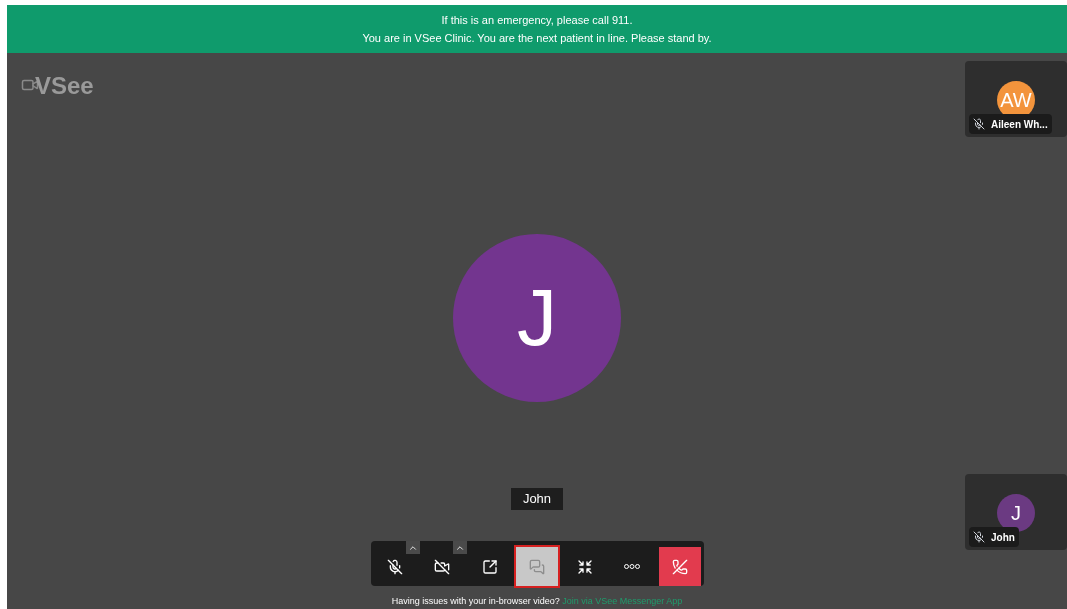  Describe the element at coordinates (394, 566) in the screenshot. I see `mic-off-icon` at that location.